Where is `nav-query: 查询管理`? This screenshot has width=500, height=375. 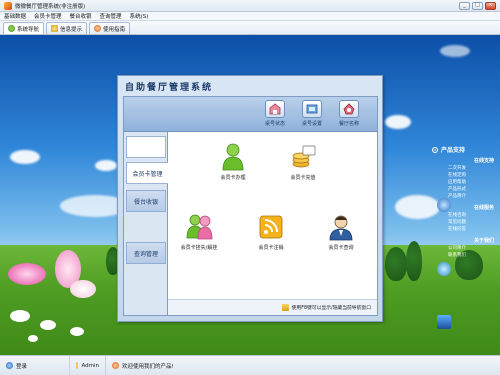 nav-query: 查询管理 is located at coordinates (146, 253).